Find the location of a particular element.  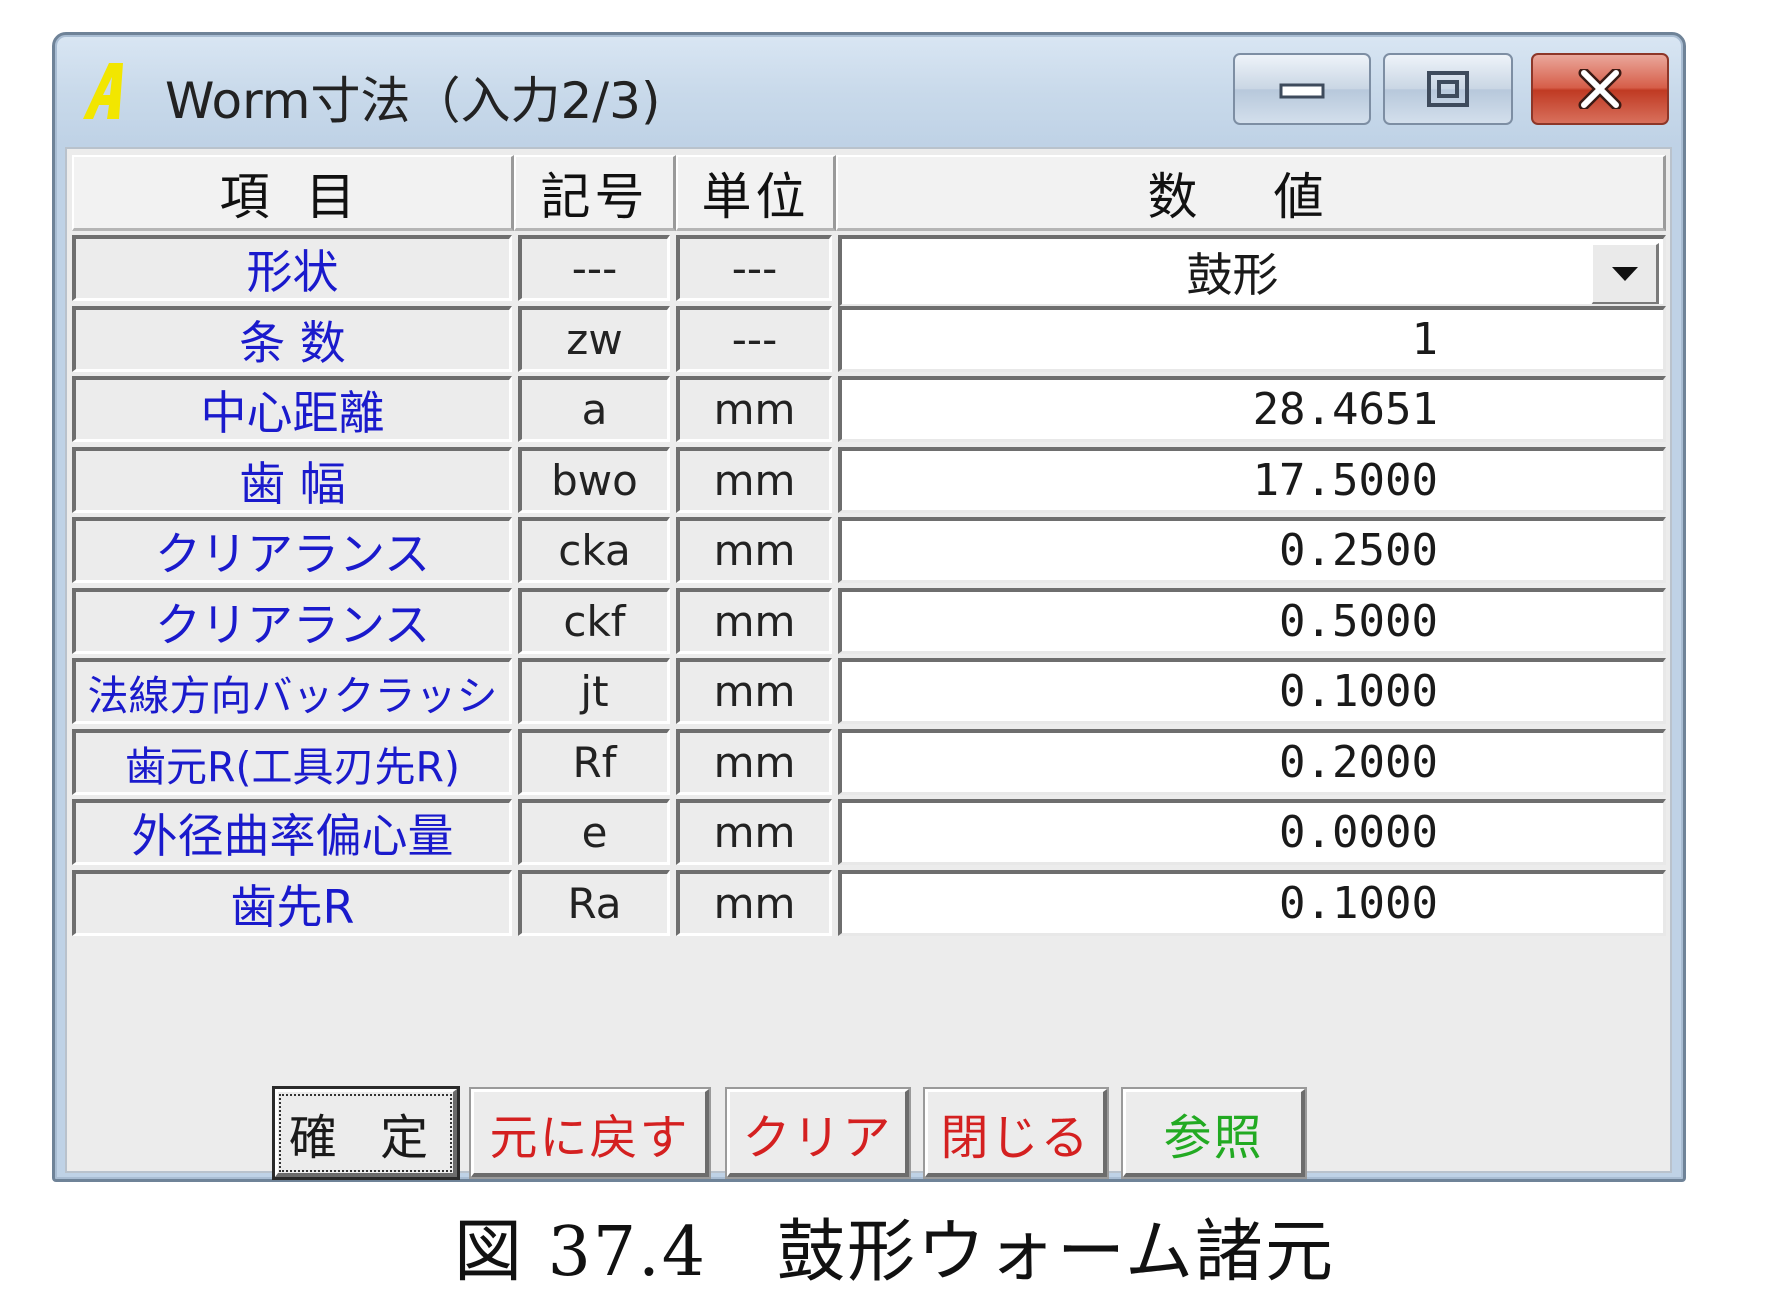

row-label: 外径曲率偏心量 is located at coordinates (292, 832).